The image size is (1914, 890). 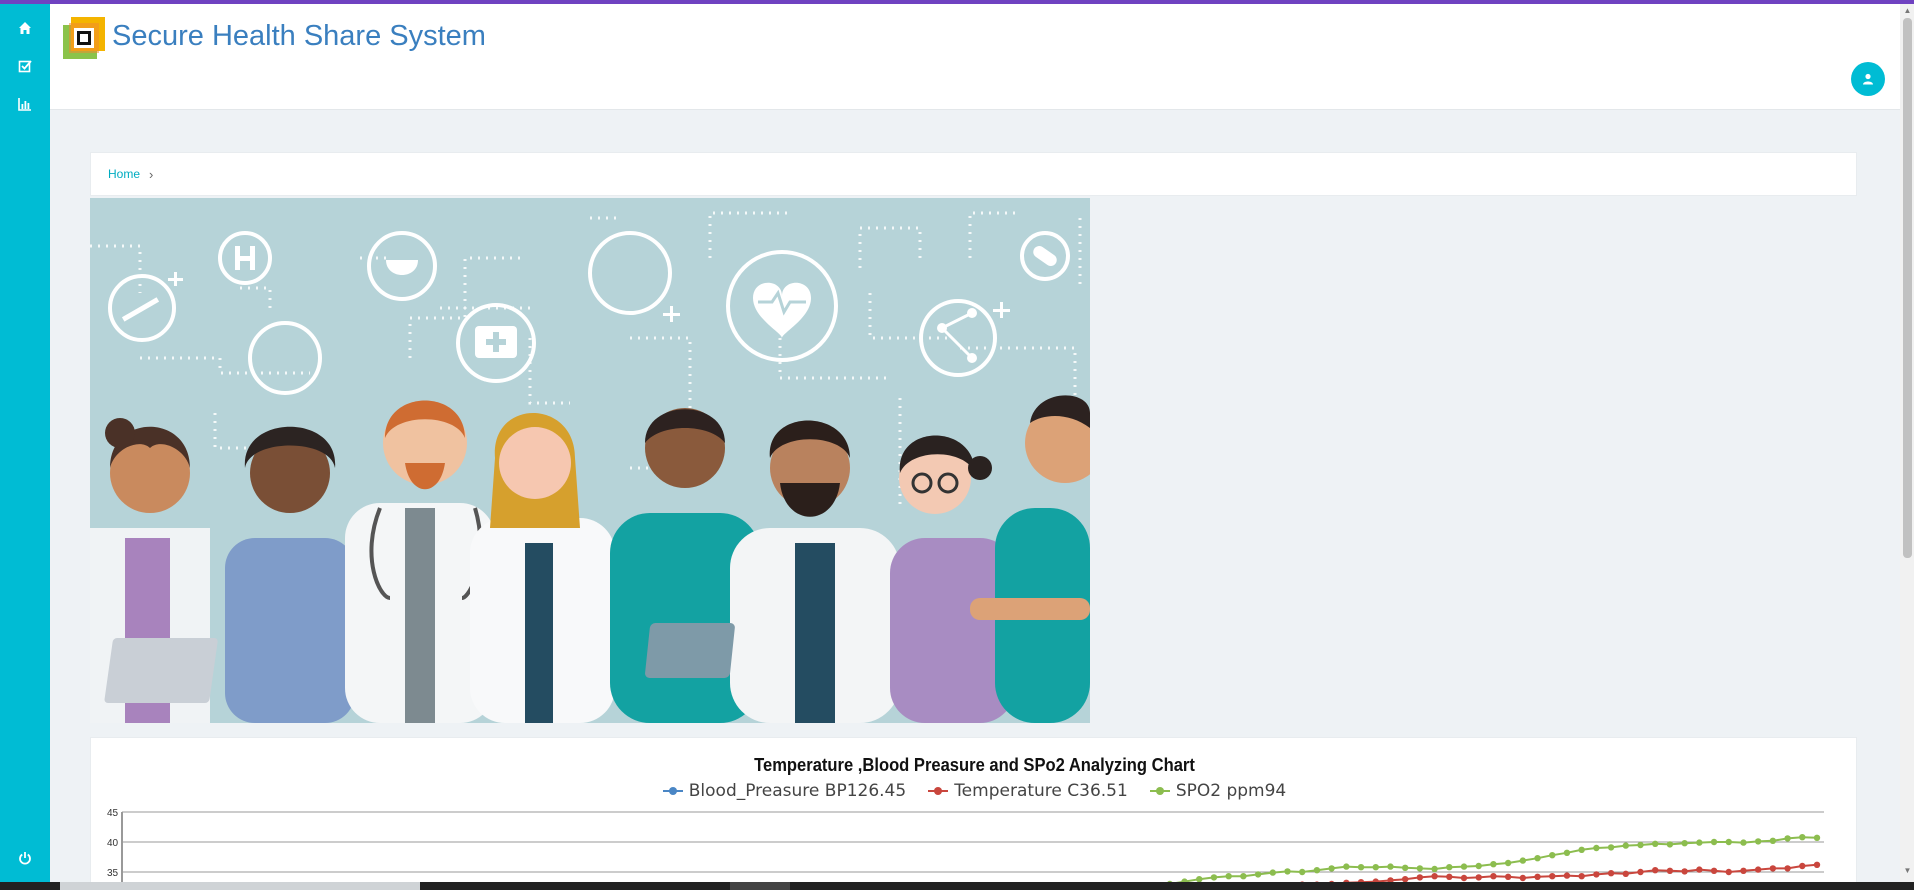 I want to click on y-tick-label: 35, so click(x=113, y=873).